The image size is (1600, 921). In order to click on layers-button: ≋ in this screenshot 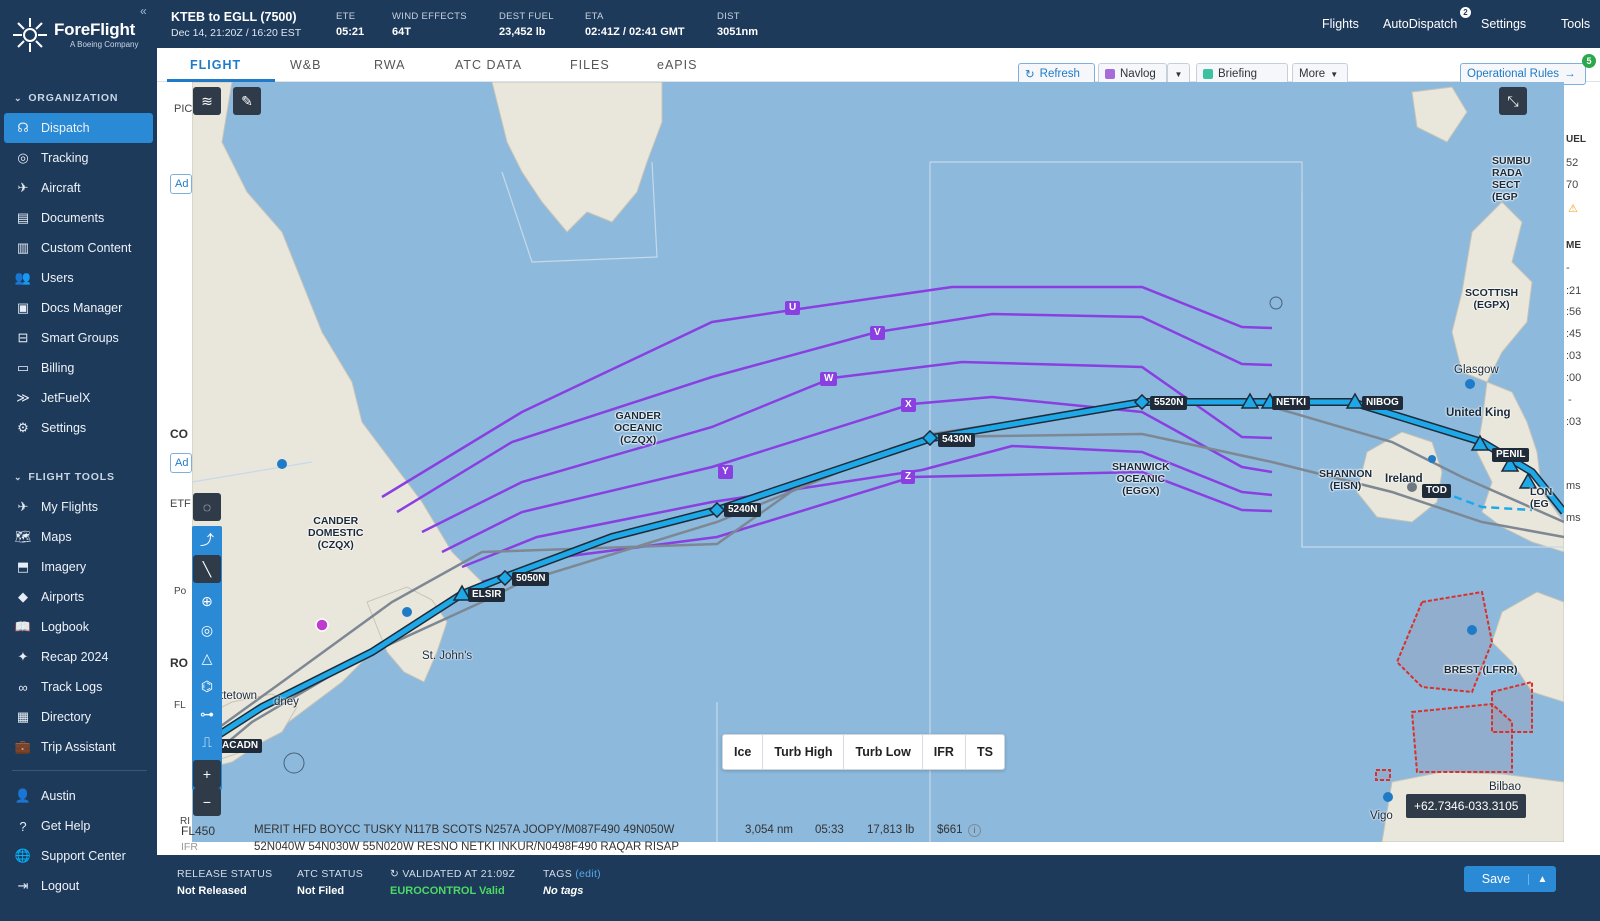, I will do `click(207, 101)`.